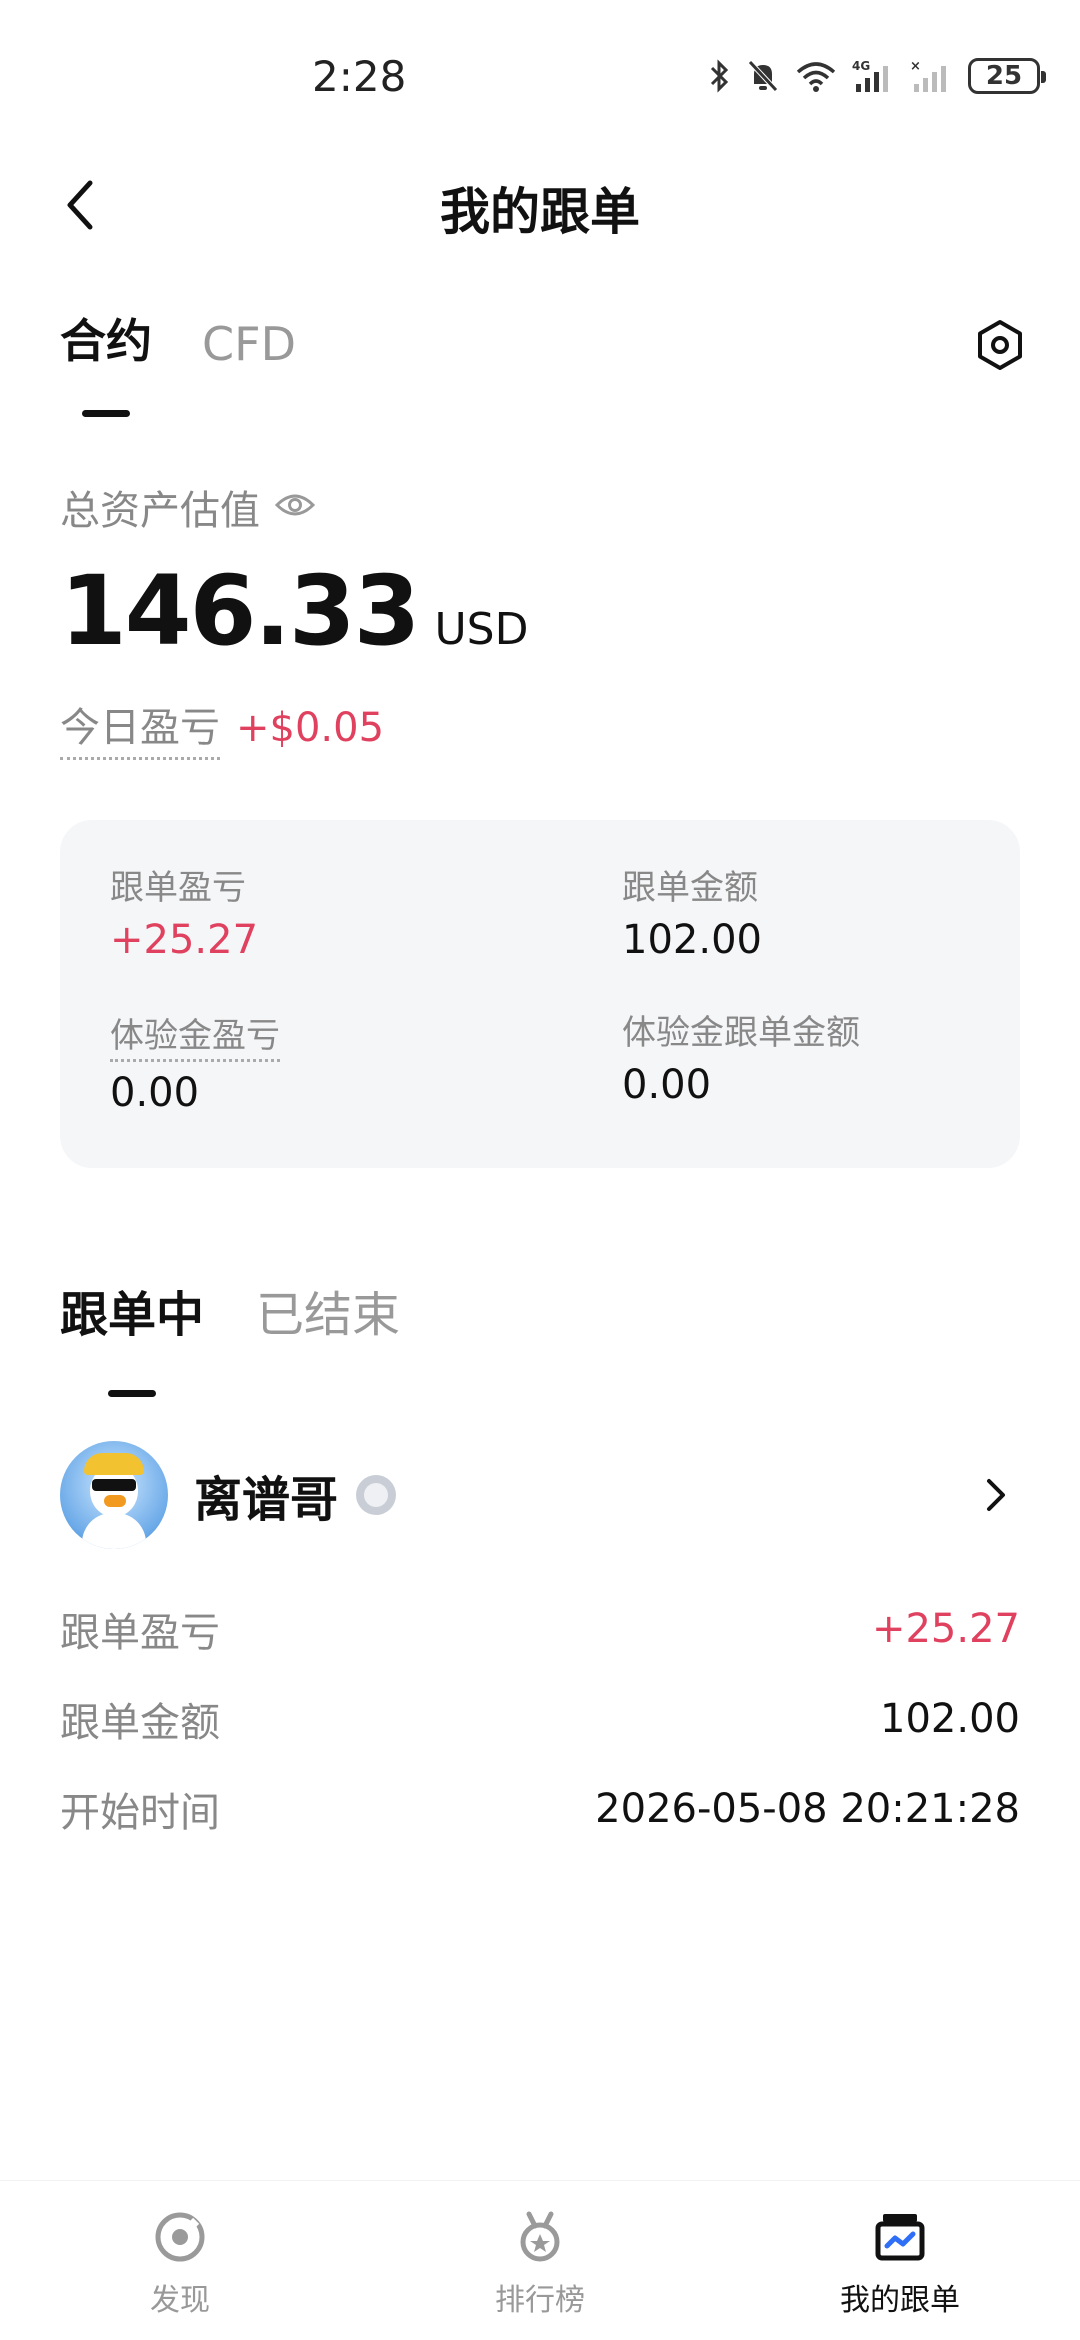  Describe the element at coordinates (540, 2237) in the screenshot. I see `ranking-icon` at that location.